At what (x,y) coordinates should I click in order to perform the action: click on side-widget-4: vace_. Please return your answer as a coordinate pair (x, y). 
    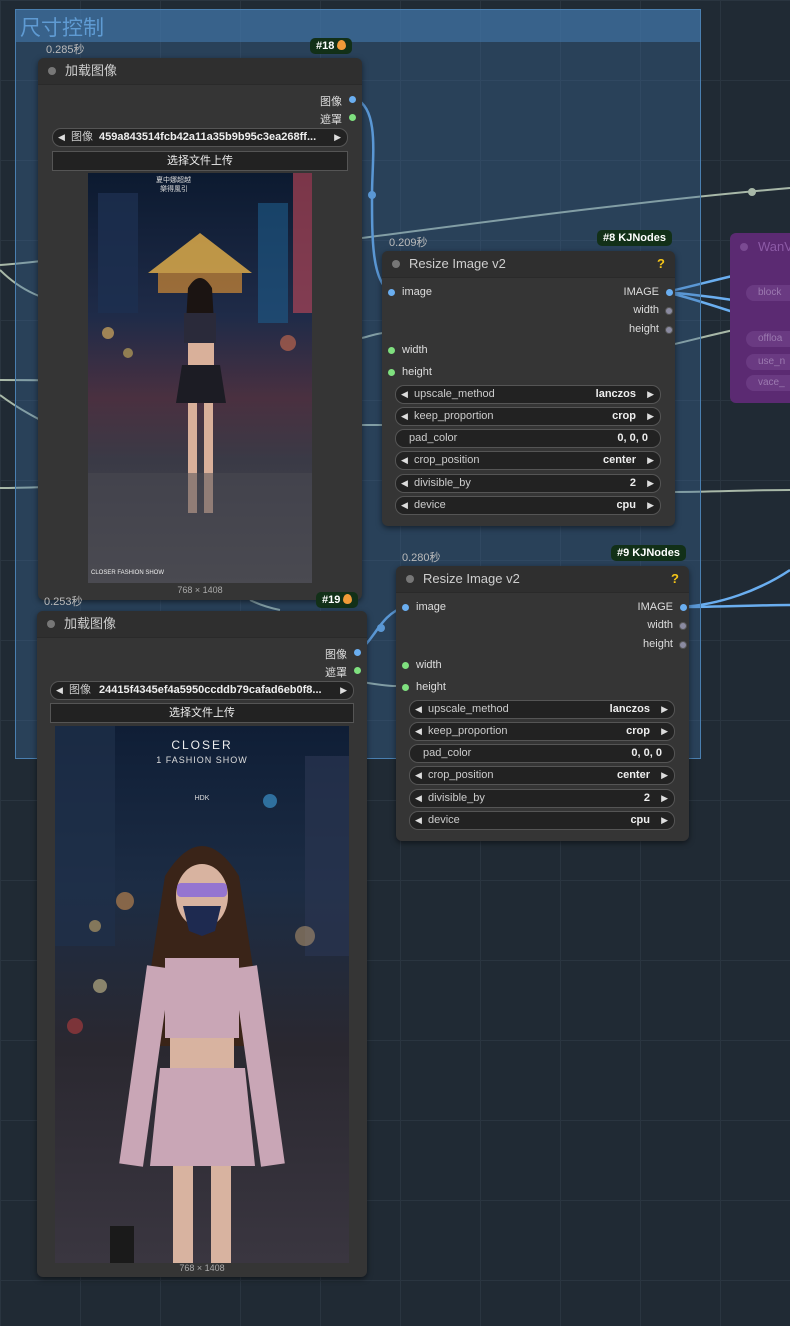
    Looking at the image, I should click on (768, 383).